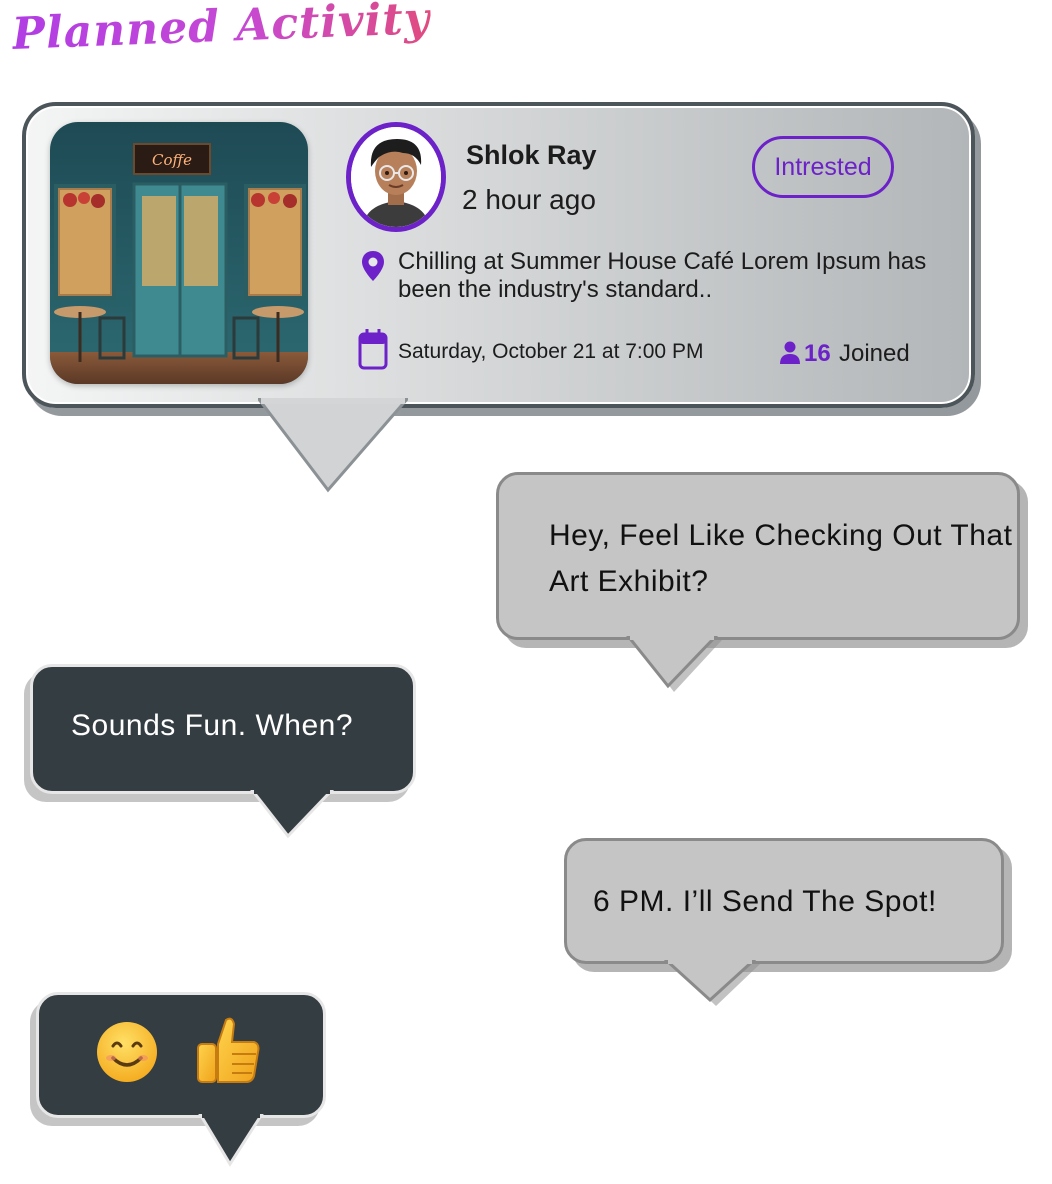  I want to click on smiling-face-emoji-icon, so click(127, 1052).